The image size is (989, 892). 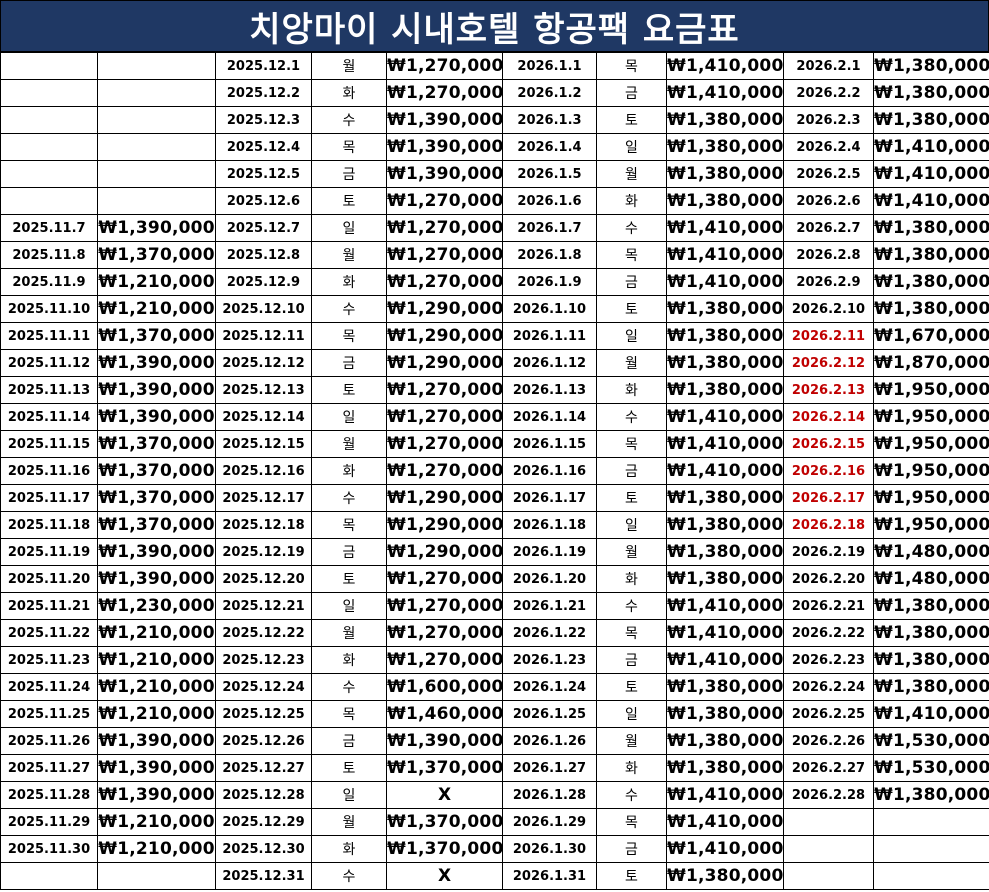 What do you see at coordinates (263, 687) in the screenshot?
I see `dec-date-cell: 2025.12.24` at bounding box center [263, 687].